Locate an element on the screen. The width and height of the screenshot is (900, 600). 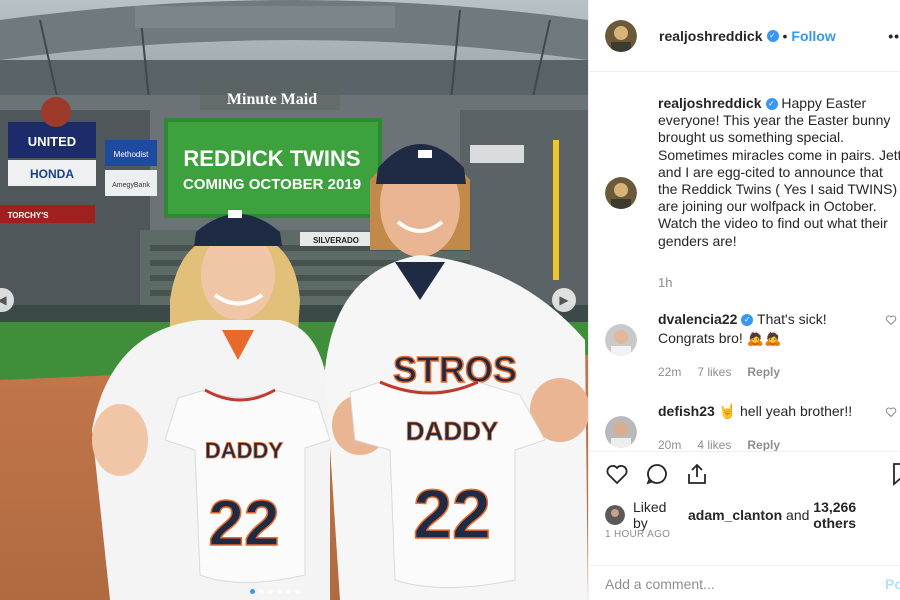
post-header: realjoshreddick ✓ • Follow ••• is located at coordinates (744, 36).